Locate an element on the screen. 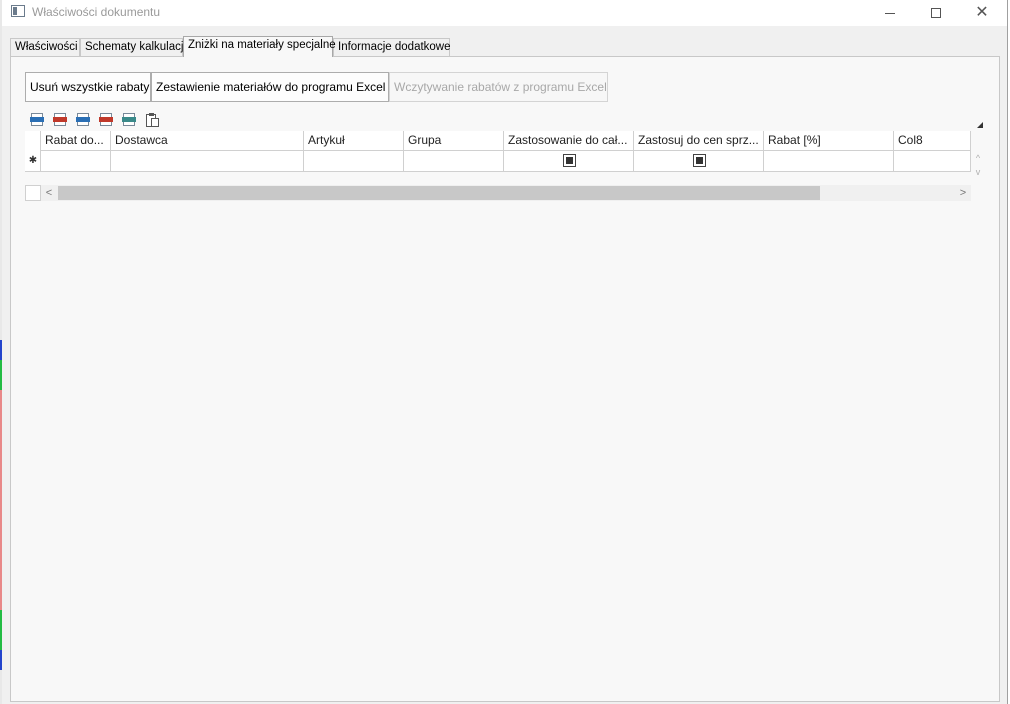  title-bar: Właściwości dokumentu ✕ is located at coordinates (504, 13).